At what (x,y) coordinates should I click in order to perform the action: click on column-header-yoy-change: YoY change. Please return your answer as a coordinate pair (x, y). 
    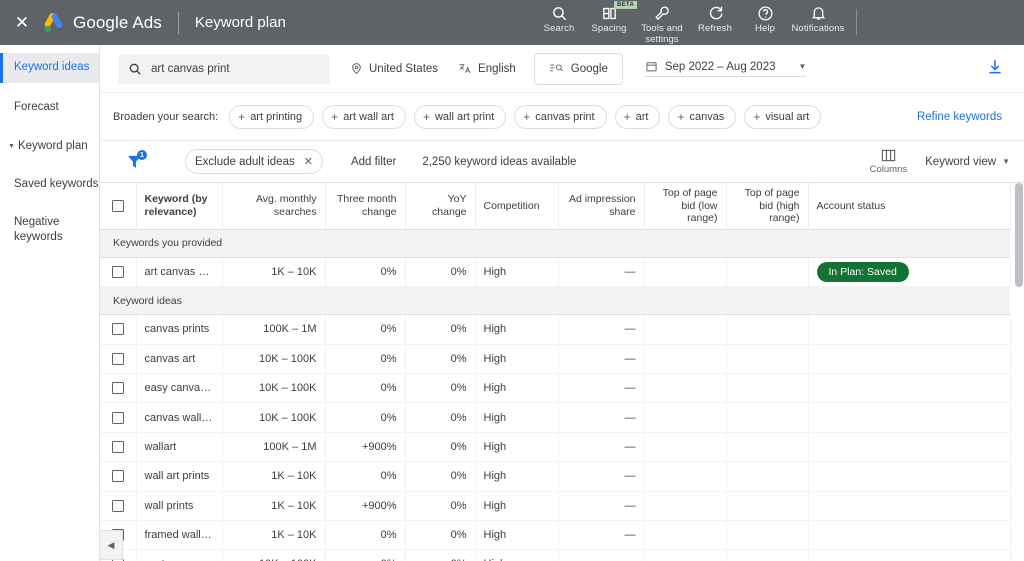
    Looking at the image, I should click on (440, 206).